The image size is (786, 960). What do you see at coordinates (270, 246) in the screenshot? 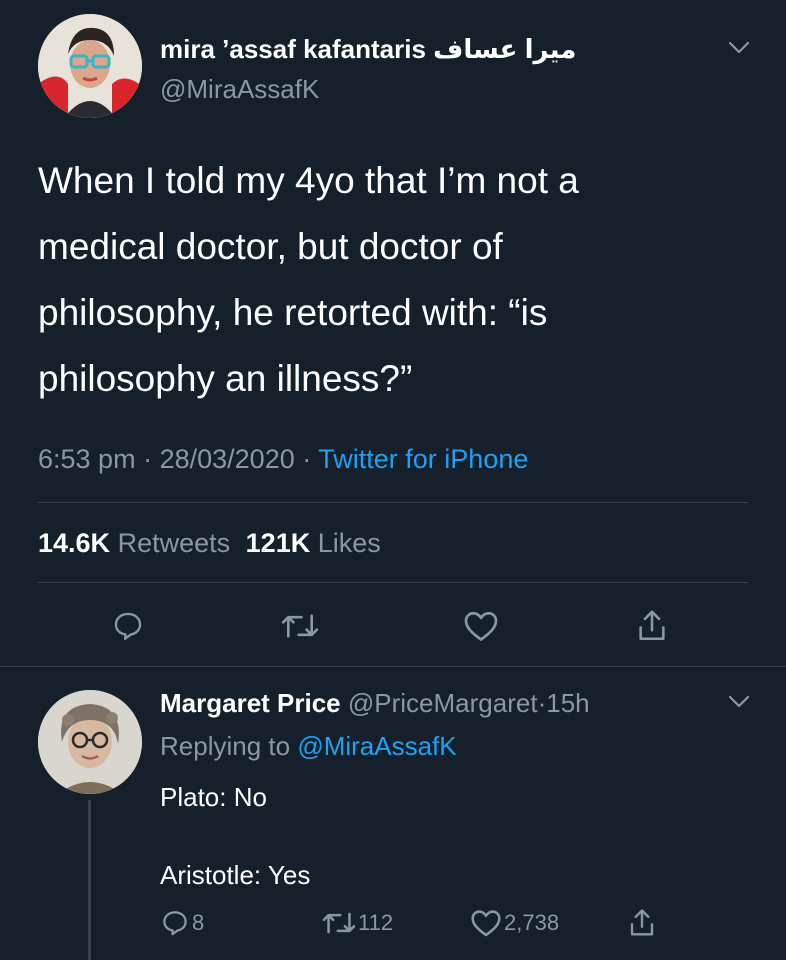
I see `tweet-text-line: medical doctor, but doctor of` at bounding box center [270, 246].